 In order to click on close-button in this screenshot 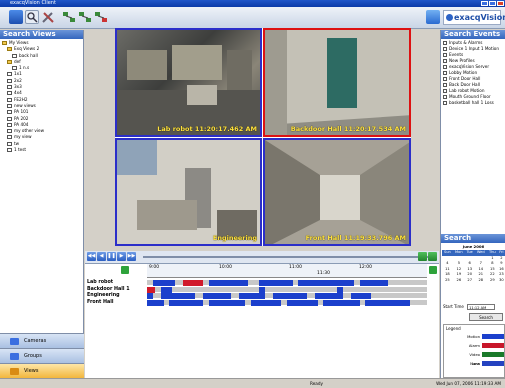, I will do `click(500, 3)`.